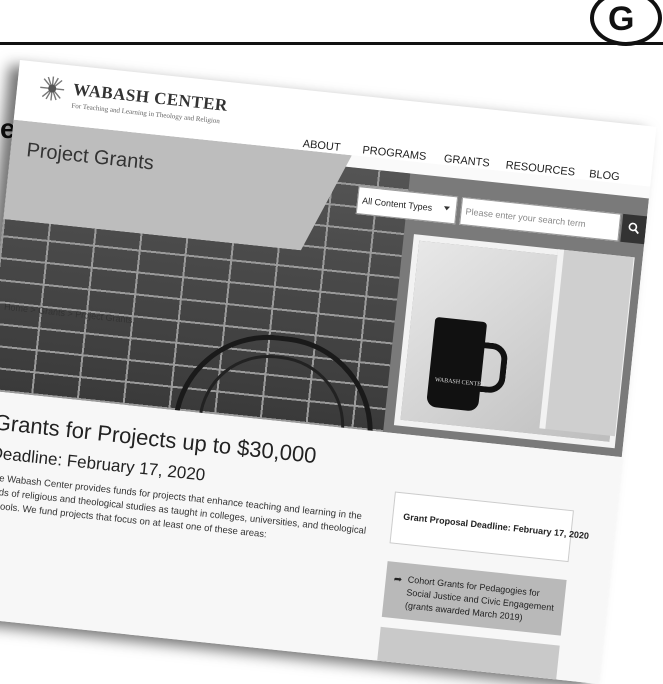 The image size is (663, 684). What do you see at coordinates (397, 204) in the screenshot?
I see `content-type-select-value: All Content Types` at bounding box center [397, 204].